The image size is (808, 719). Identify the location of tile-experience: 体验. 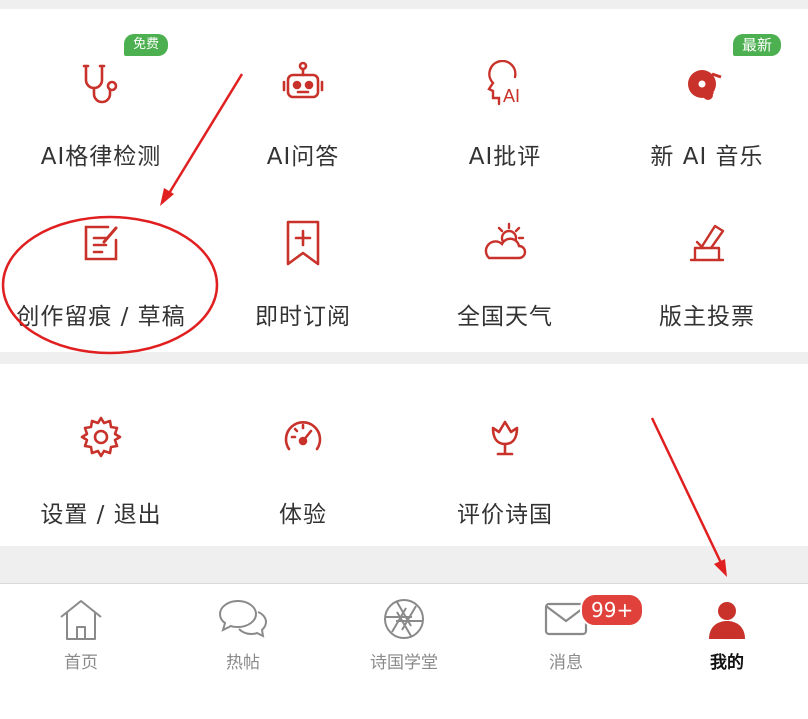
(303, 484).